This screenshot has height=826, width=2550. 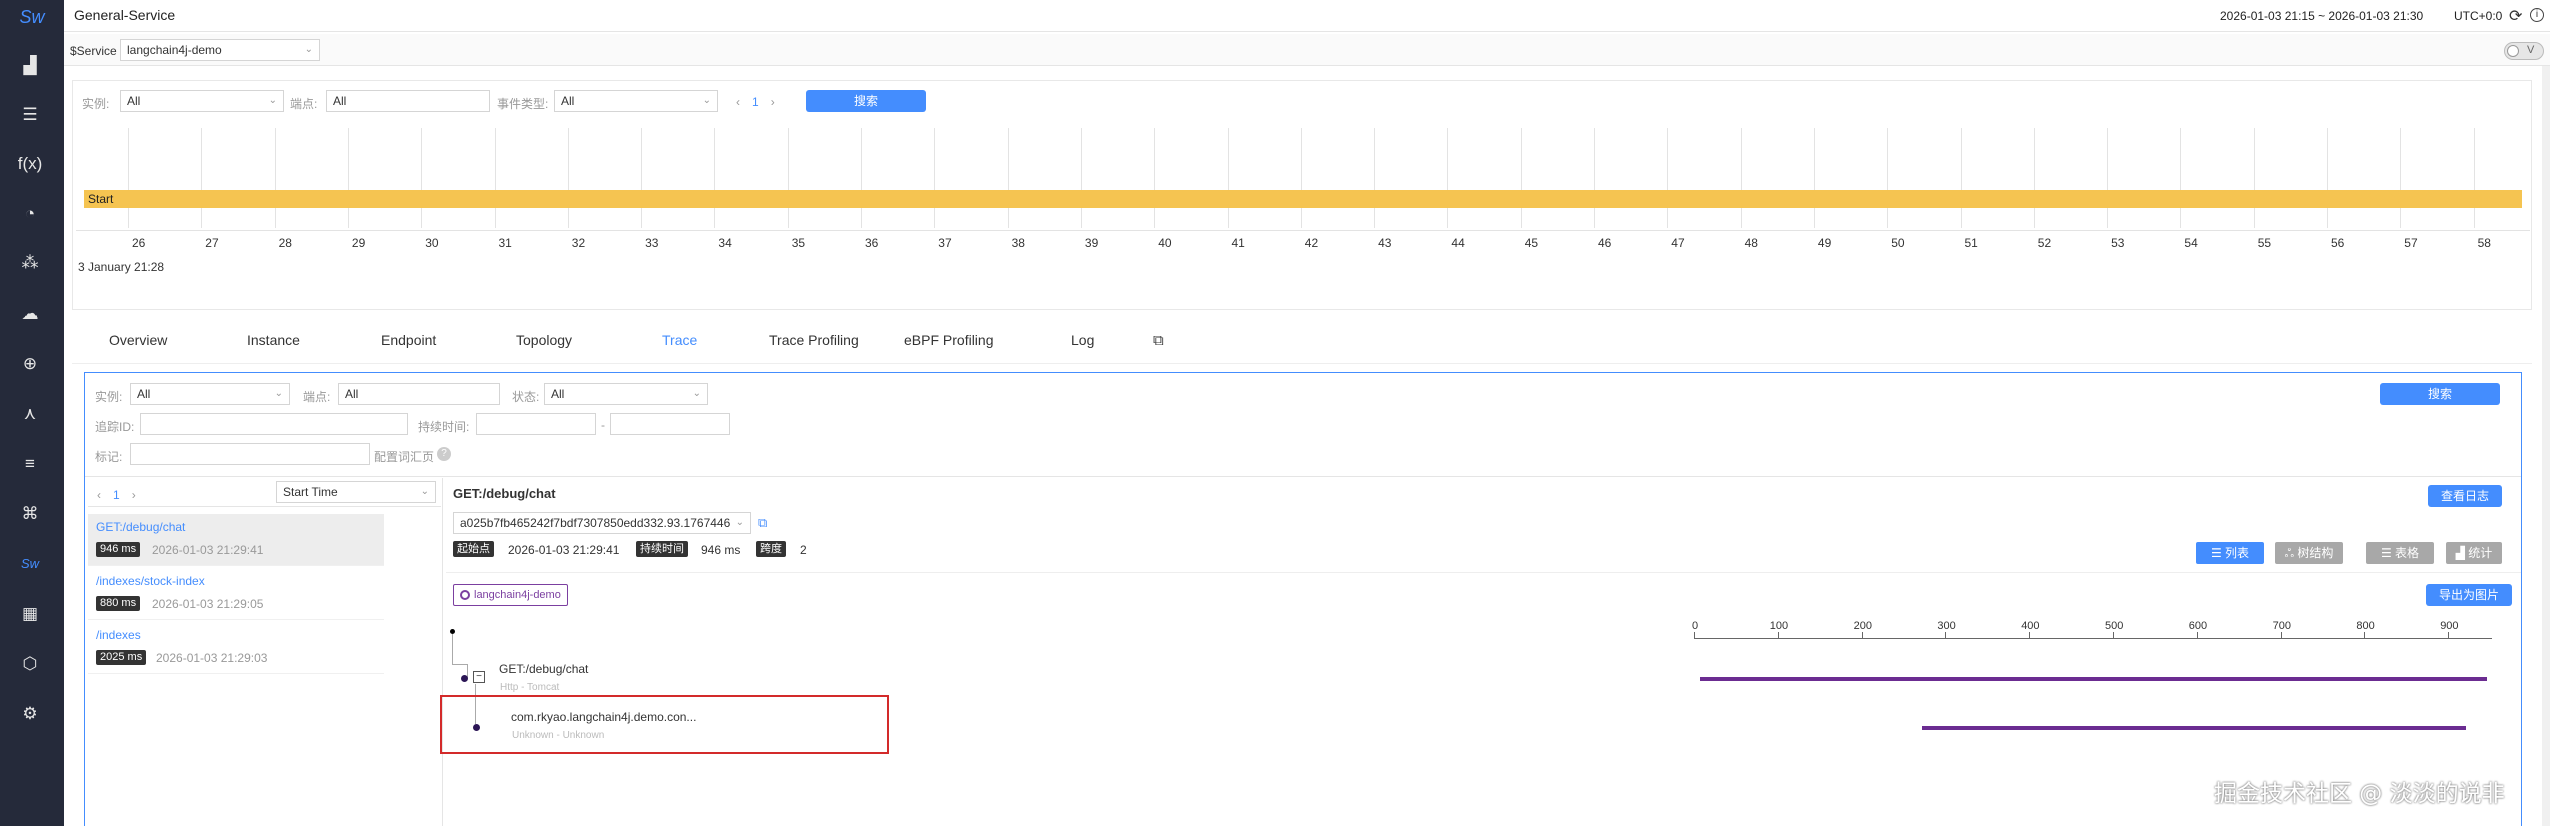 What do you see at coordinates (670, 424) in the screenshot?
I see `max-duration-input` at bounding box center [670, 424].